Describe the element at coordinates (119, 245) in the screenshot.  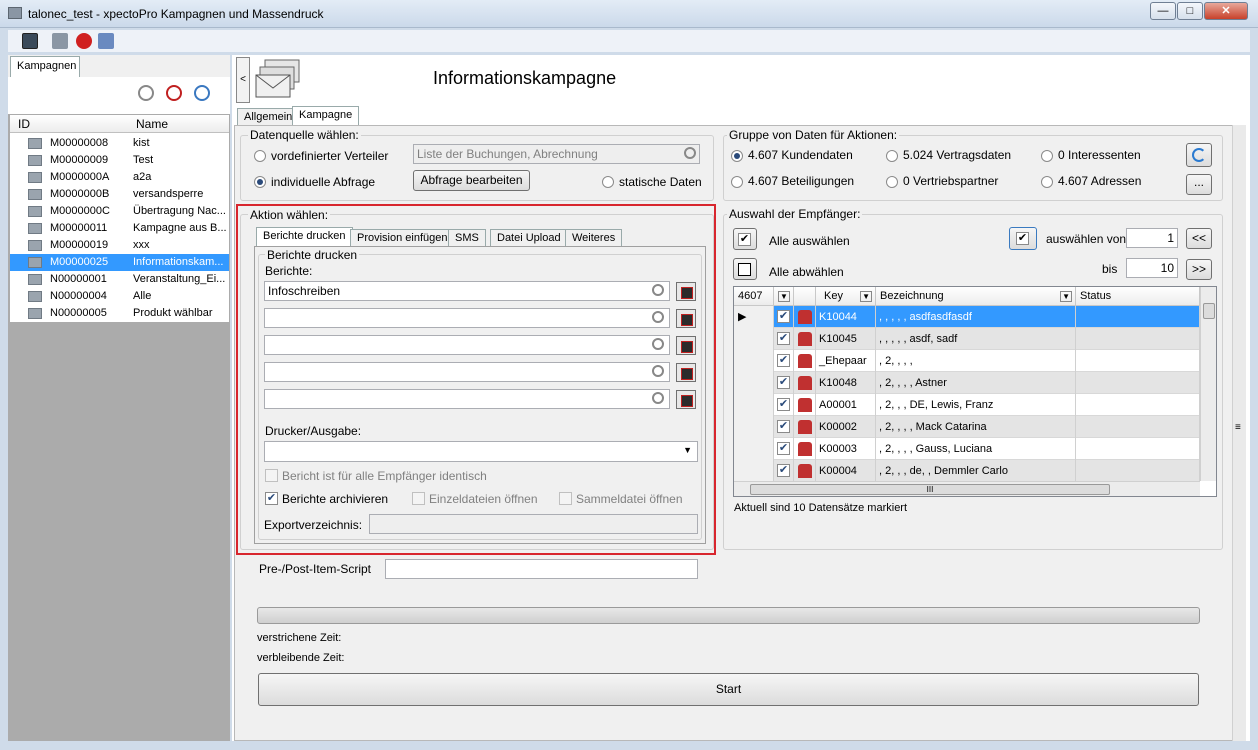
I see `list-item: M00000019 xxx` at that location.